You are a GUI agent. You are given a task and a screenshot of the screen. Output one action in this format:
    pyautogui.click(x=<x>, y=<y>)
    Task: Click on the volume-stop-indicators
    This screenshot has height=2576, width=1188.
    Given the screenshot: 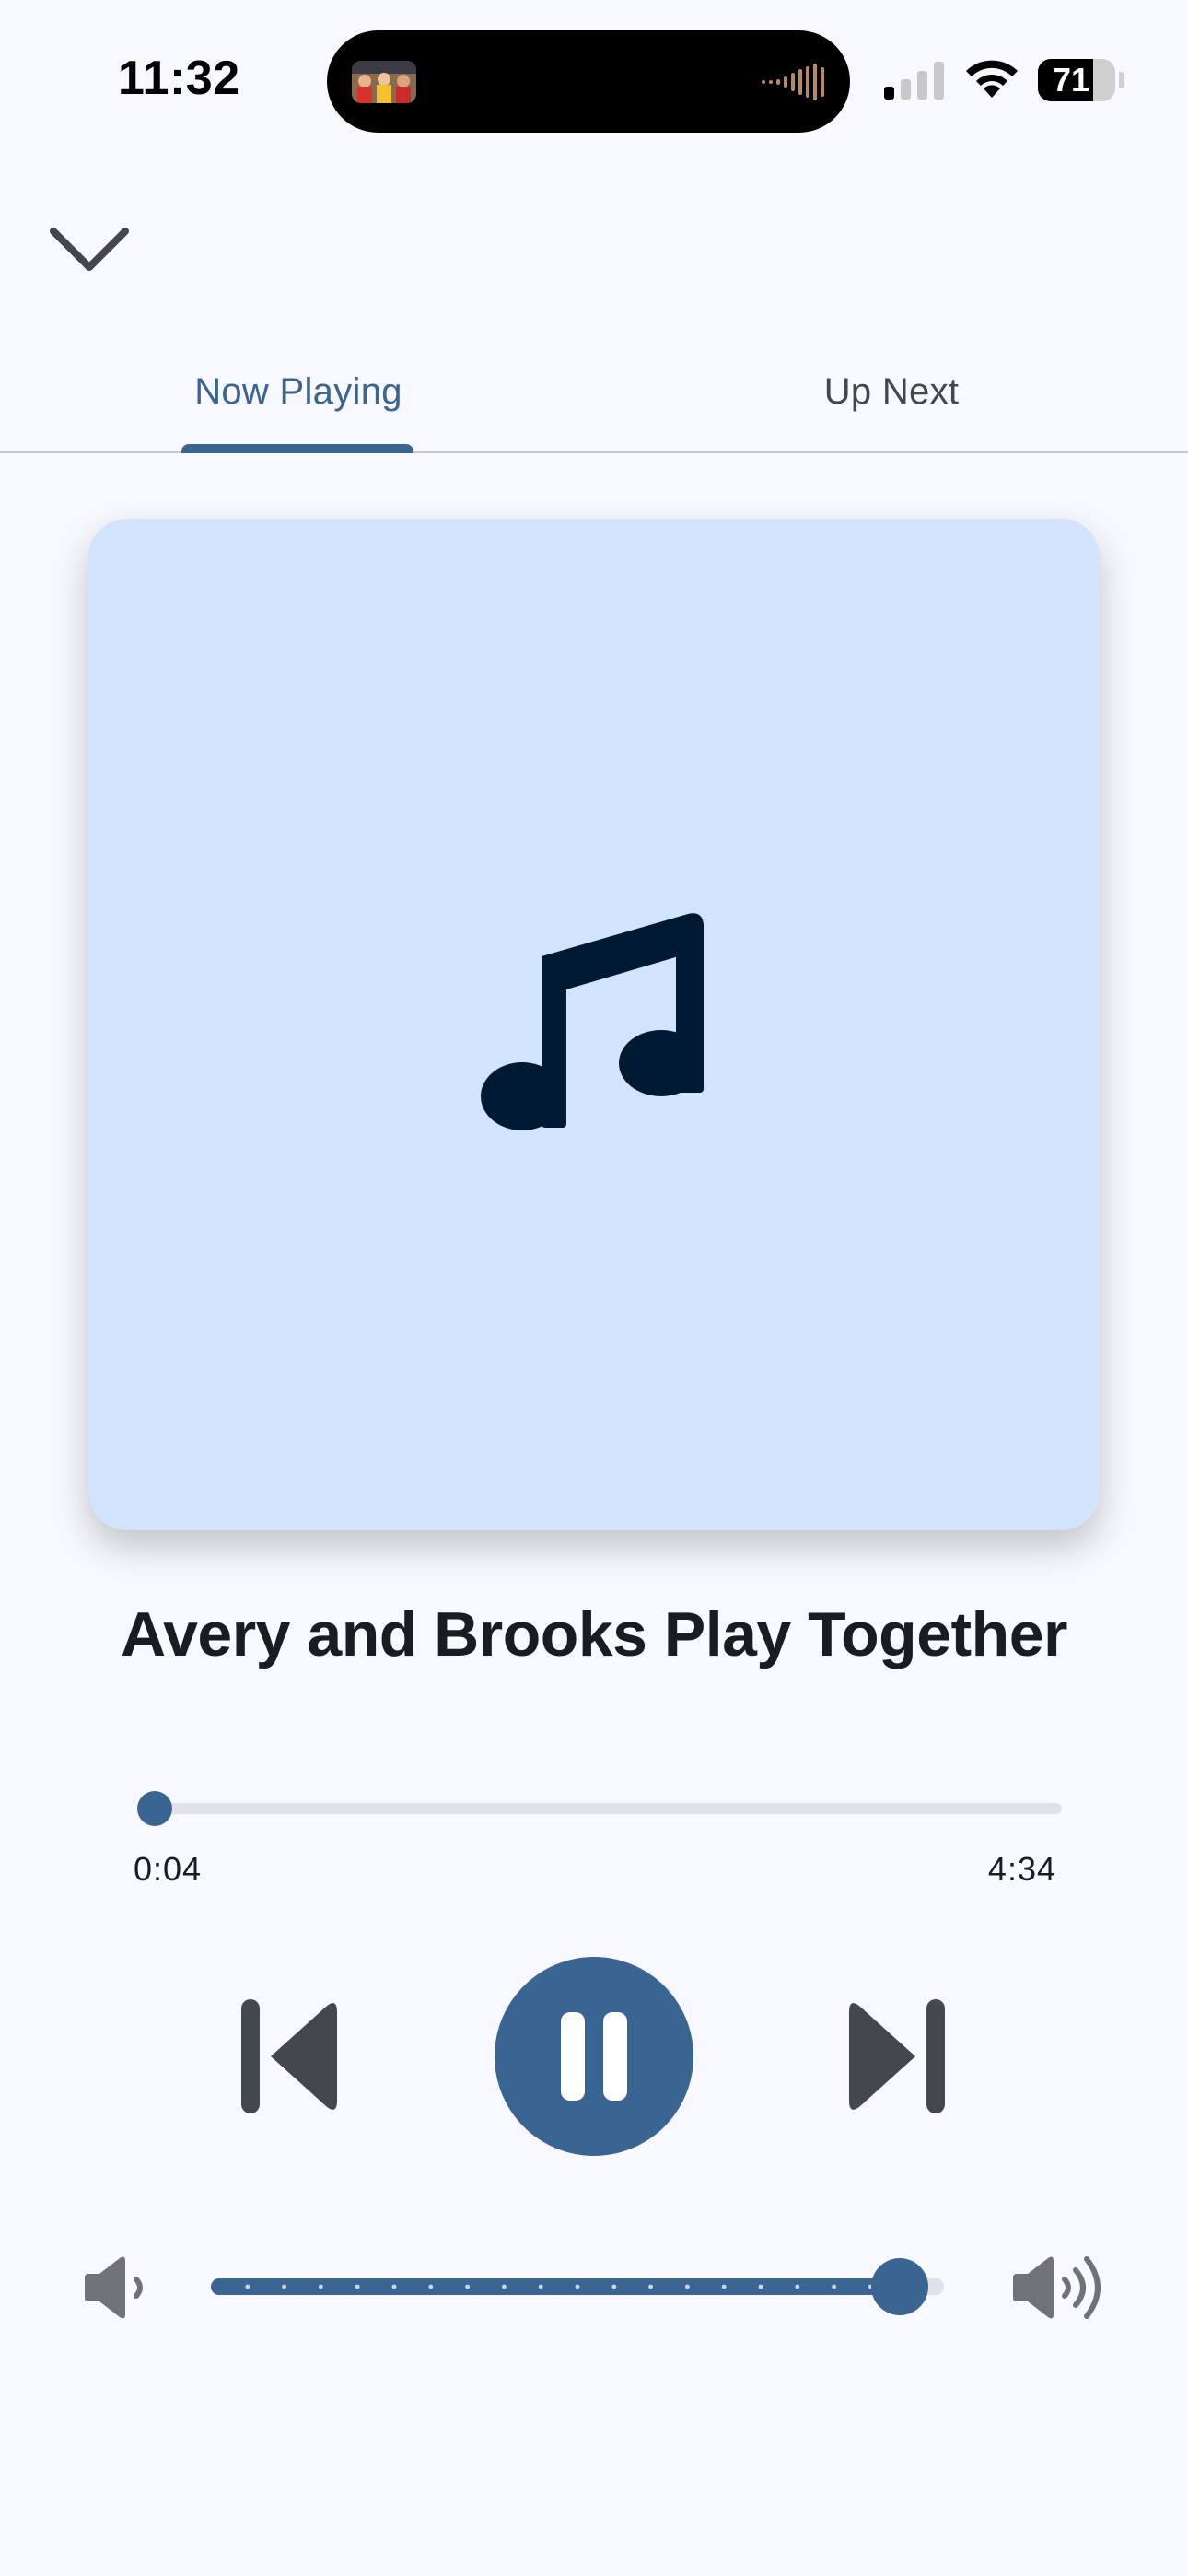 What is the action you would take?
    pyautogui.click(x=559, y=2286)
    